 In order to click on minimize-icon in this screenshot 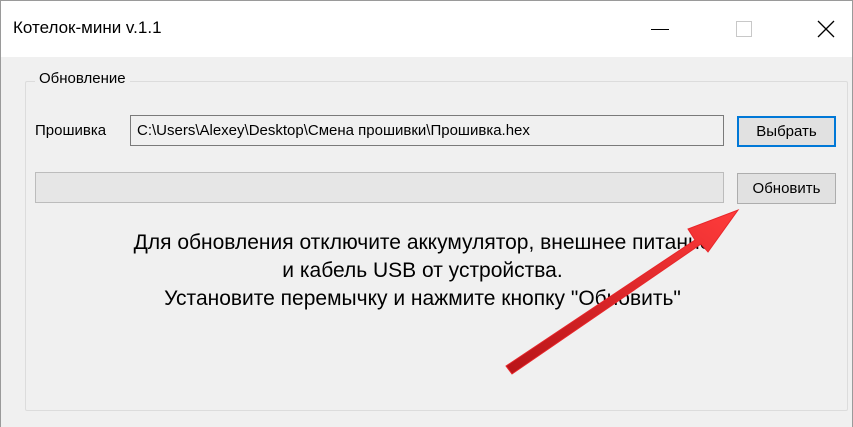, I will do `click(660, 29)`.